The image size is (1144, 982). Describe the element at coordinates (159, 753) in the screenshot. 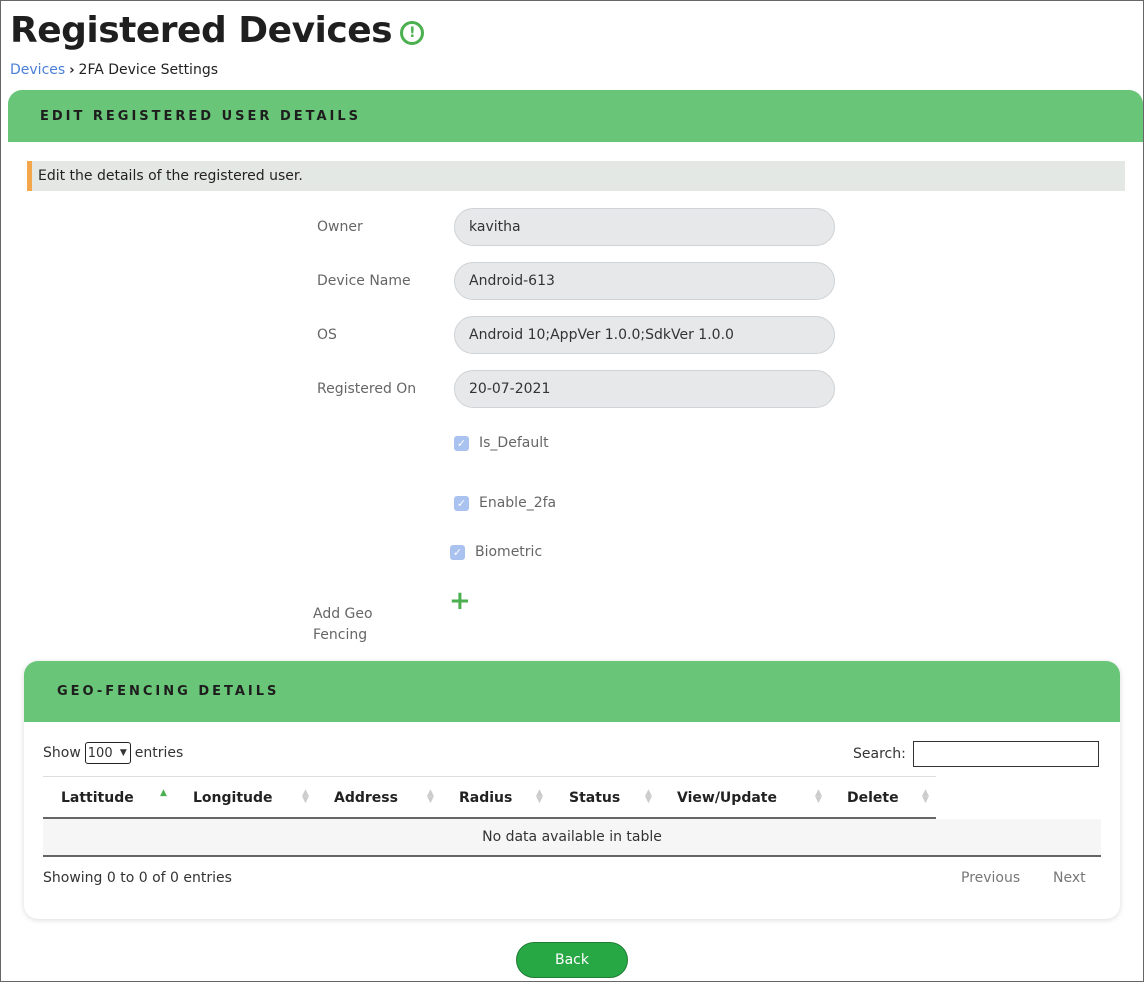

I see `entries-label: entries` at that location.